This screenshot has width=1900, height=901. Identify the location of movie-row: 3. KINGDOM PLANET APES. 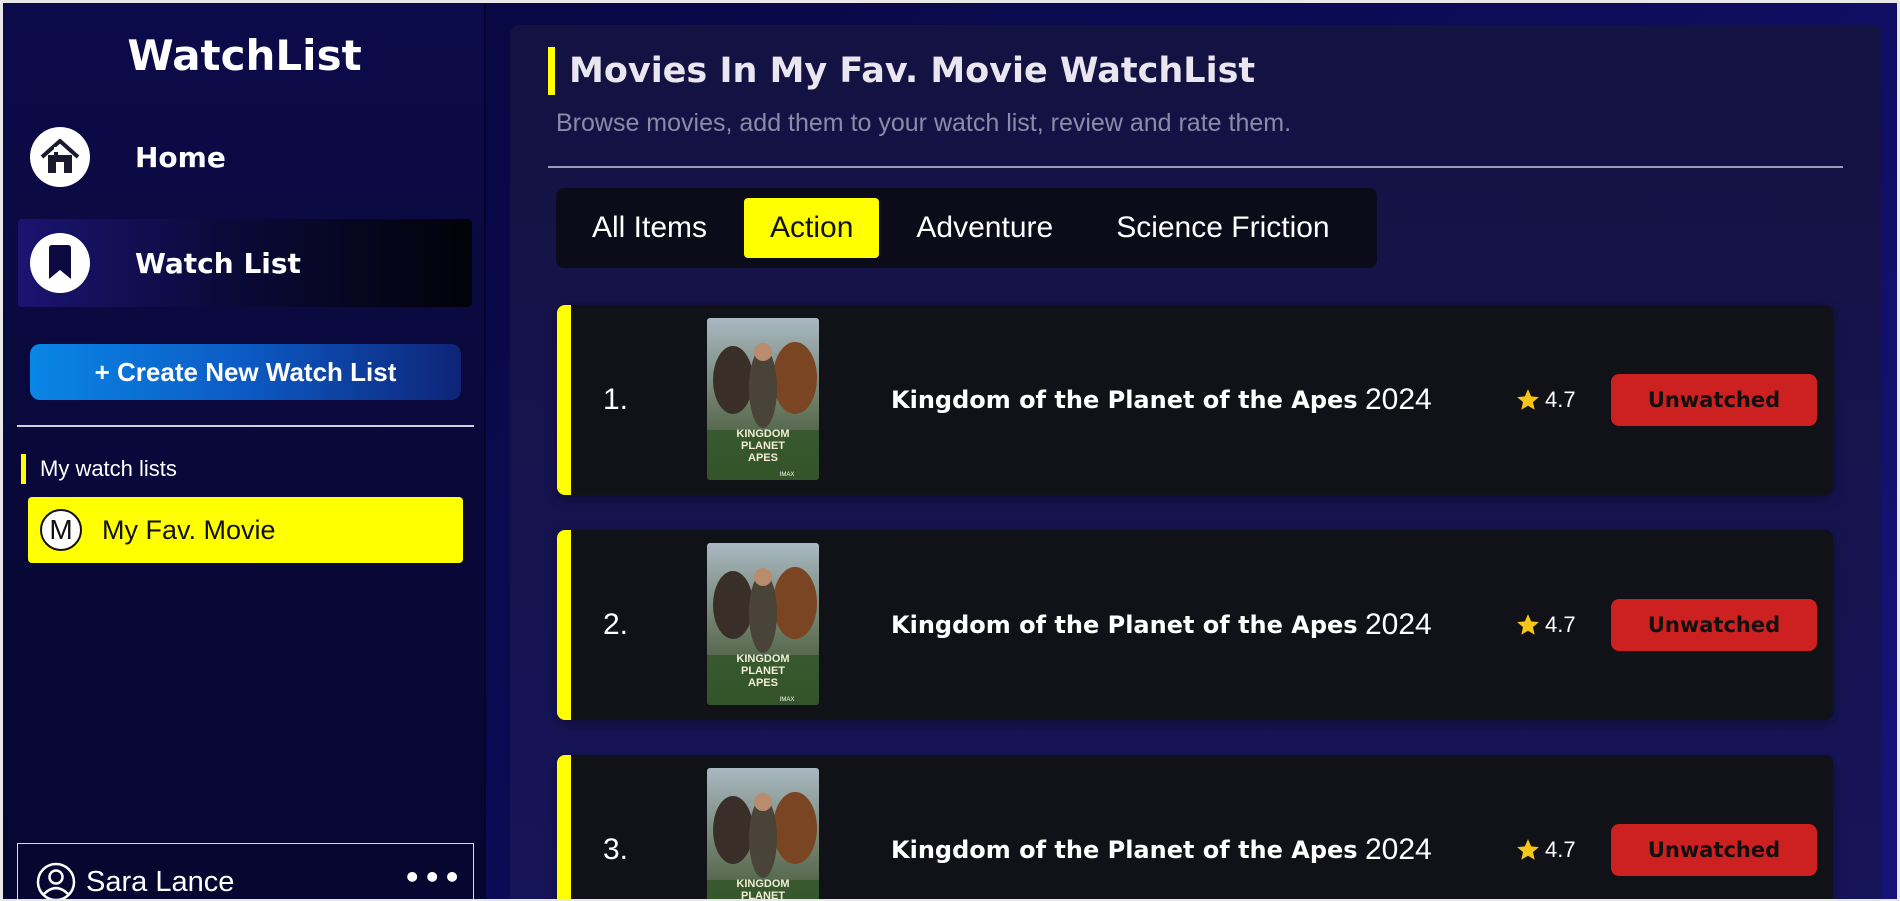
(1195, 828).